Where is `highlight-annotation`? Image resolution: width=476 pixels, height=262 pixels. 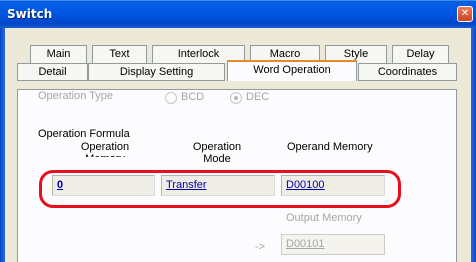
highlight-annotation is located at coordinates (220, 189).